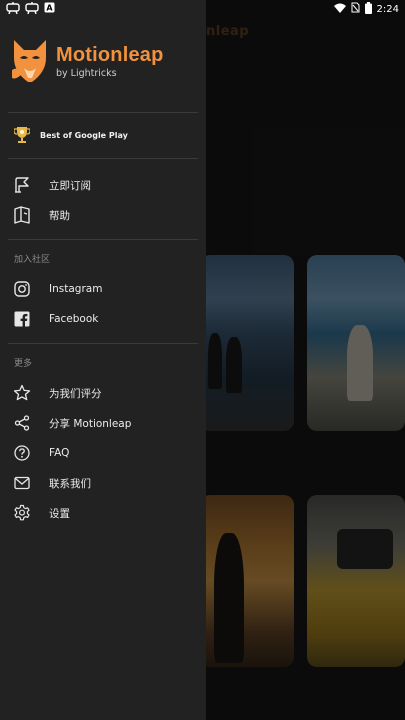 The width and height of the screenshot is (405, 720). Describe the element at coordinates (29, 61) in the screenshot. I see `fox-logo-icon` at that location.